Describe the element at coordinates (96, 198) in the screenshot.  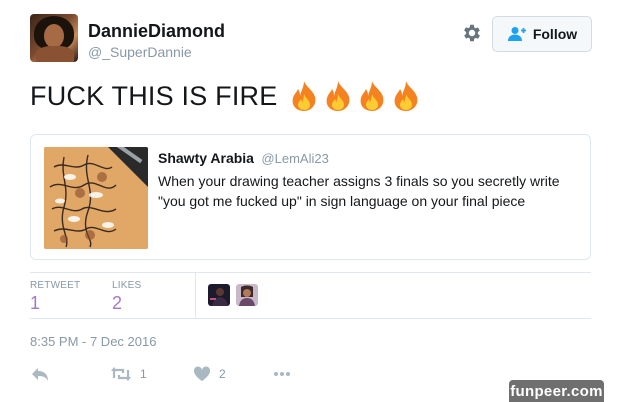
I see `quoted-tweet-image` at that location.